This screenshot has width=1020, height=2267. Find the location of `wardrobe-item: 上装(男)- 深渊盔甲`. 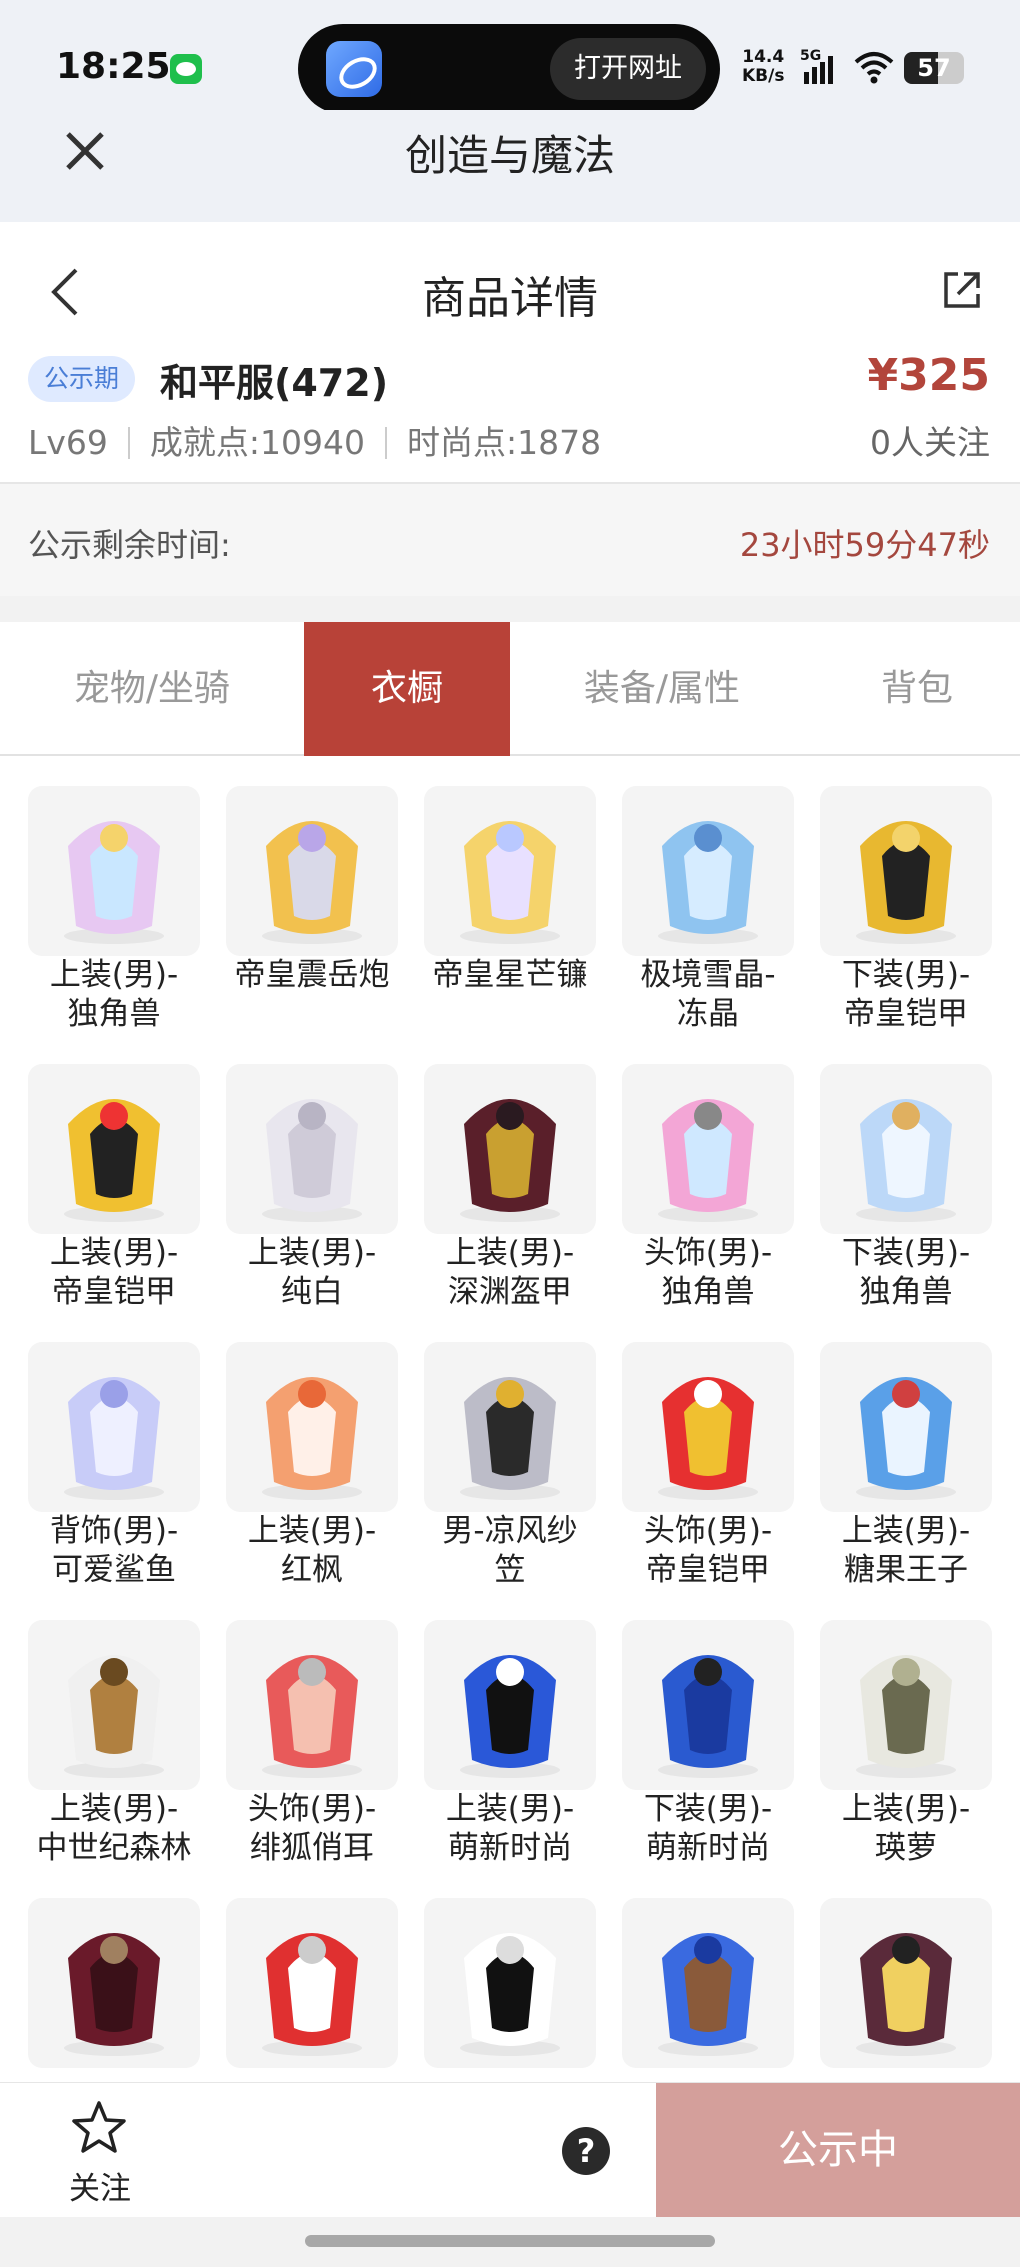

wardrobe-item: 上装(男)- 深渊盔甲 is located at coordinates (510, 1172).